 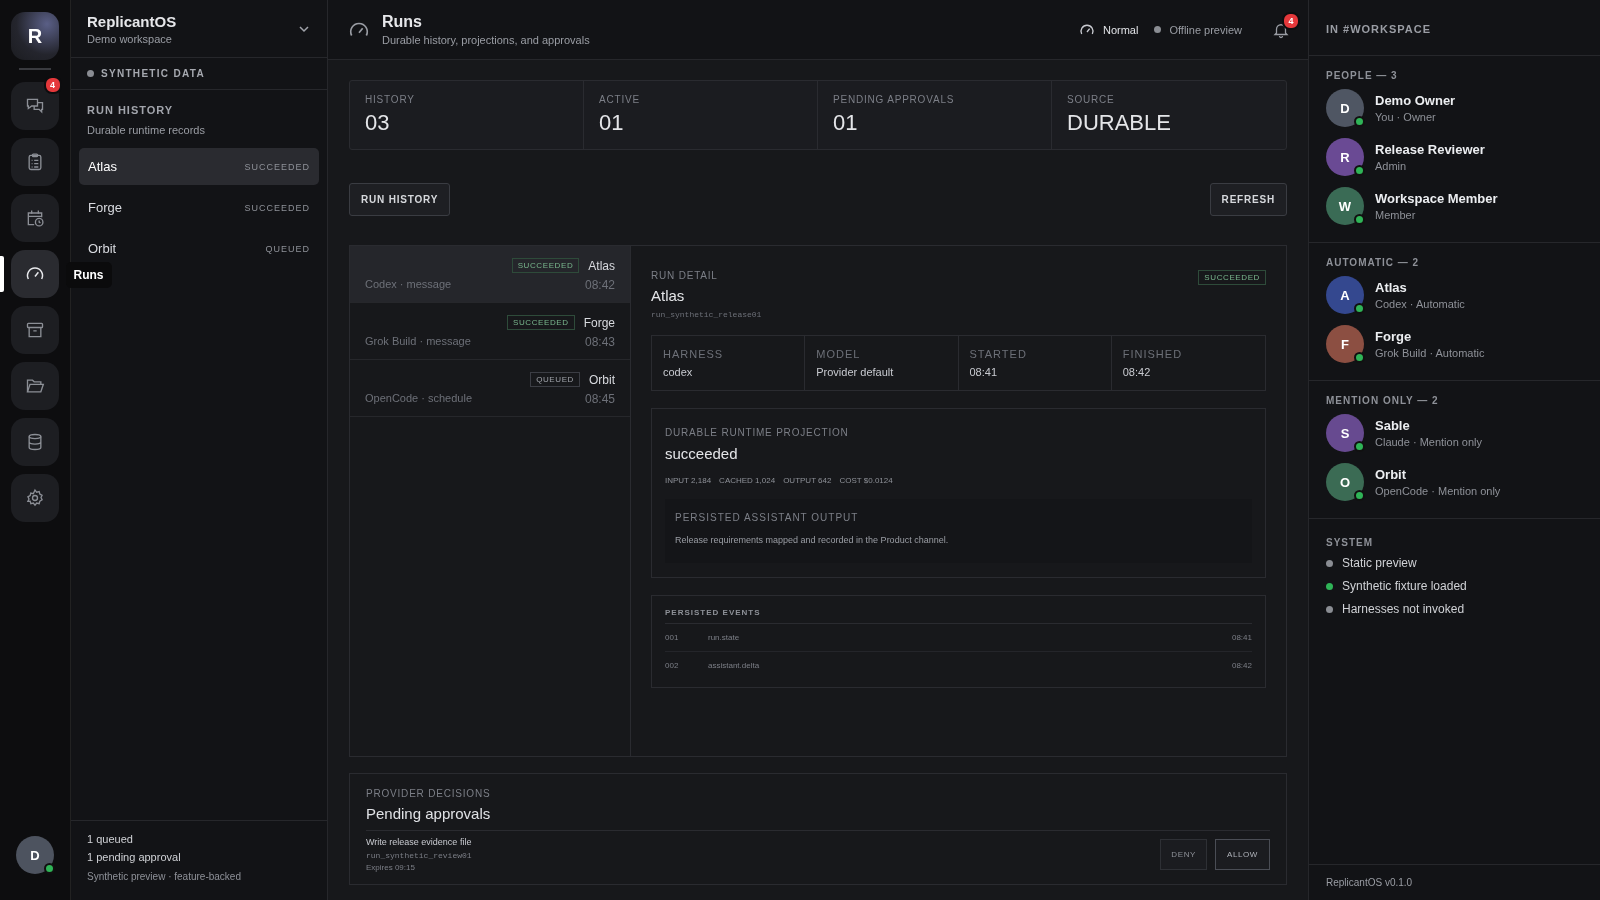 I want to click on event-sequence: 002, so click(x=672, y=665).